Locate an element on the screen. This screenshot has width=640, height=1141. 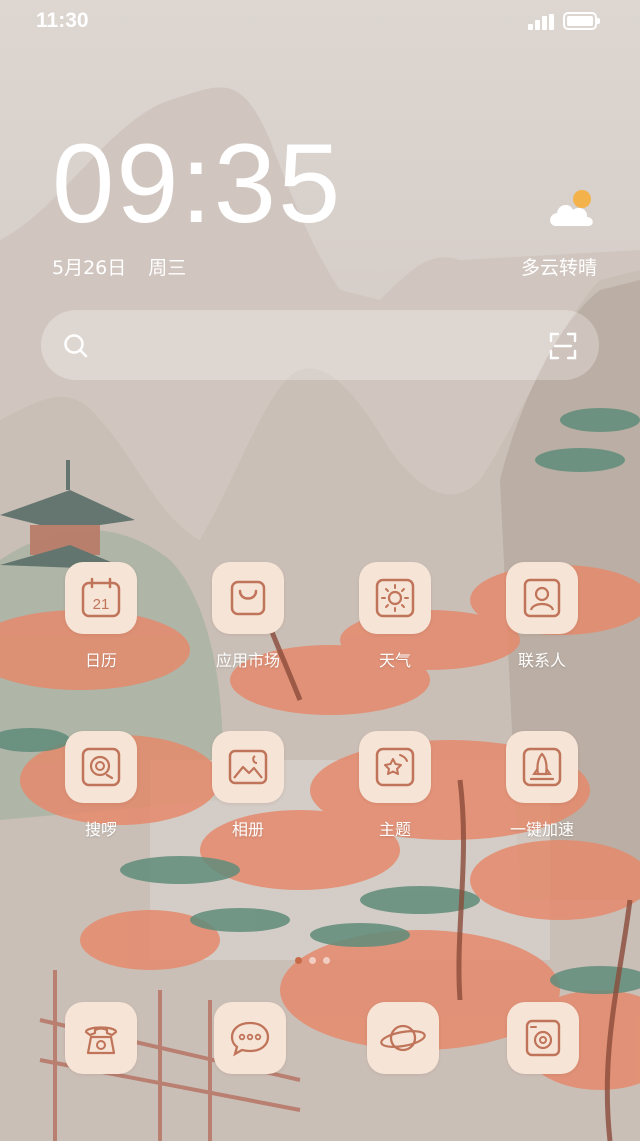
search-bar is located at coordinates (320, 345).